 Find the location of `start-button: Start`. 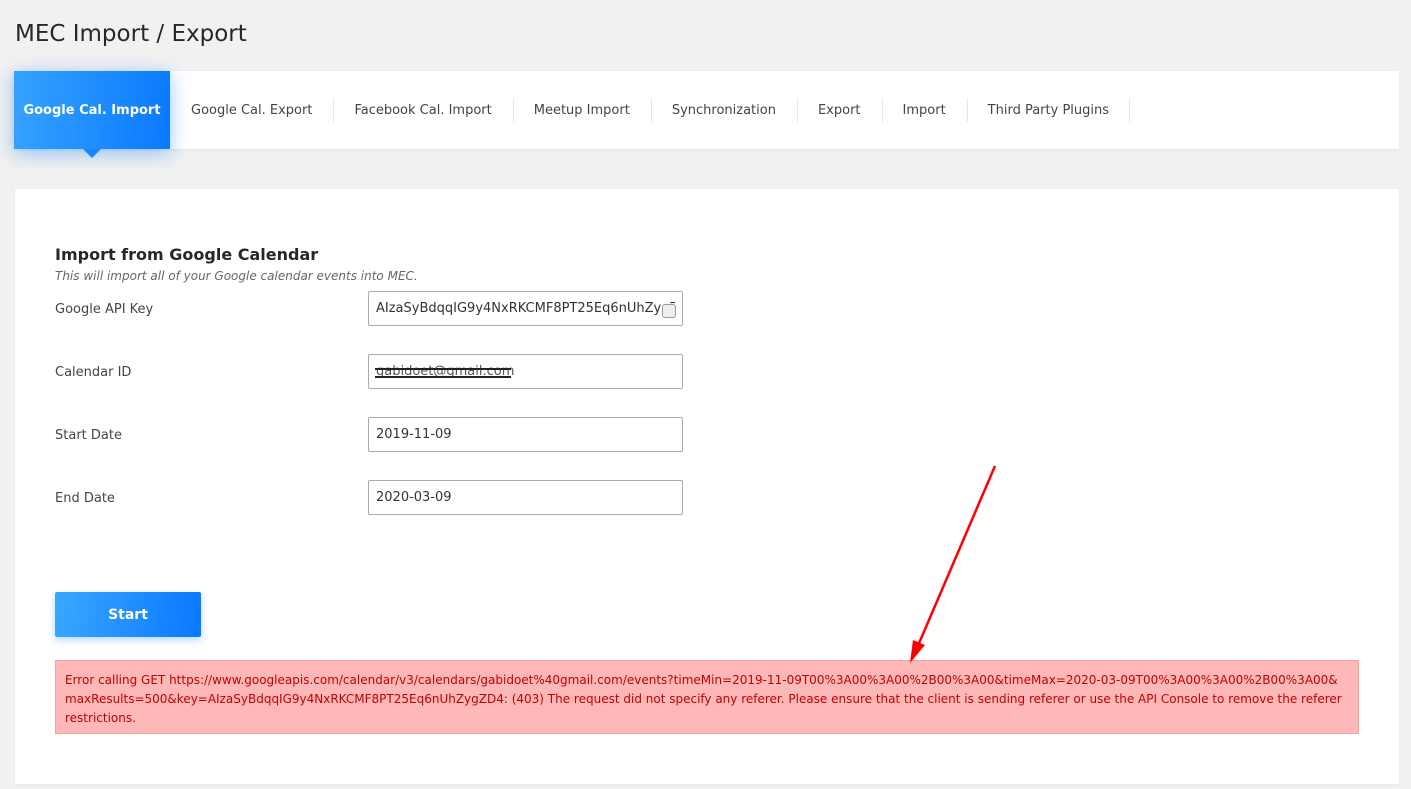

start-button: Start is located at coordinates (128, 614).